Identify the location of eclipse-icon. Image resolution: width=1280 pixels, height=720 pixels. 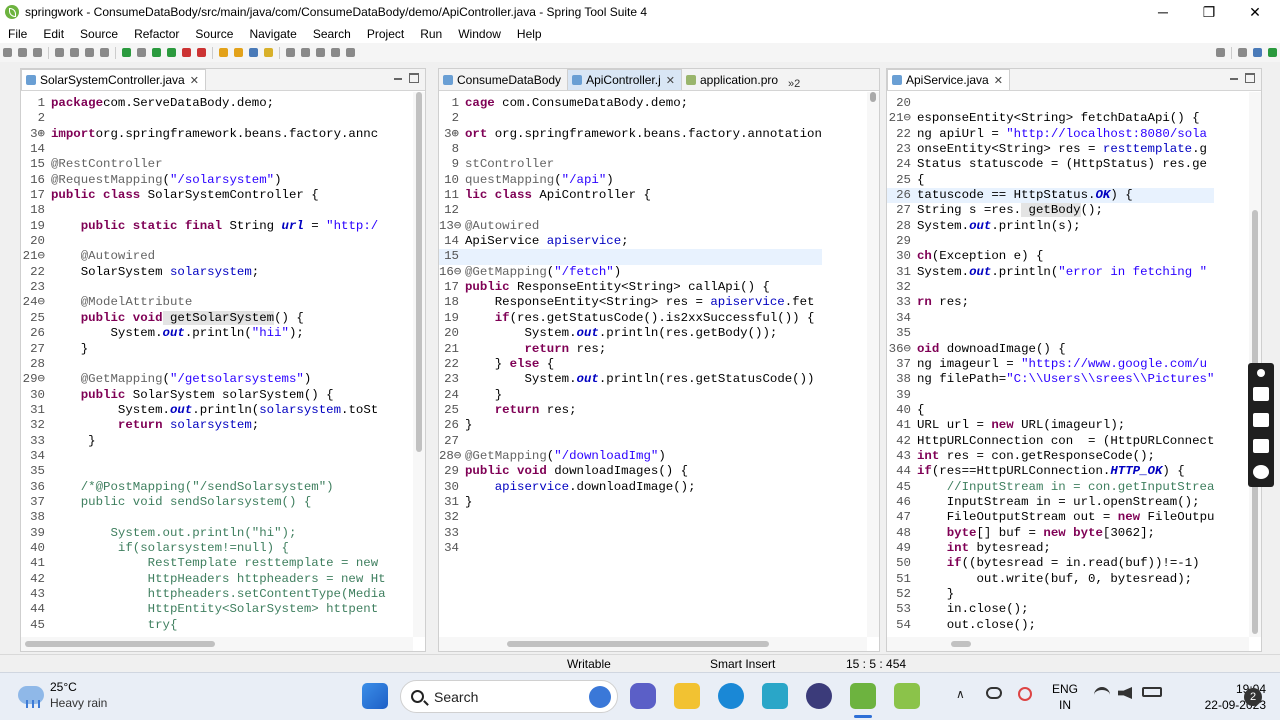
(819, 696).